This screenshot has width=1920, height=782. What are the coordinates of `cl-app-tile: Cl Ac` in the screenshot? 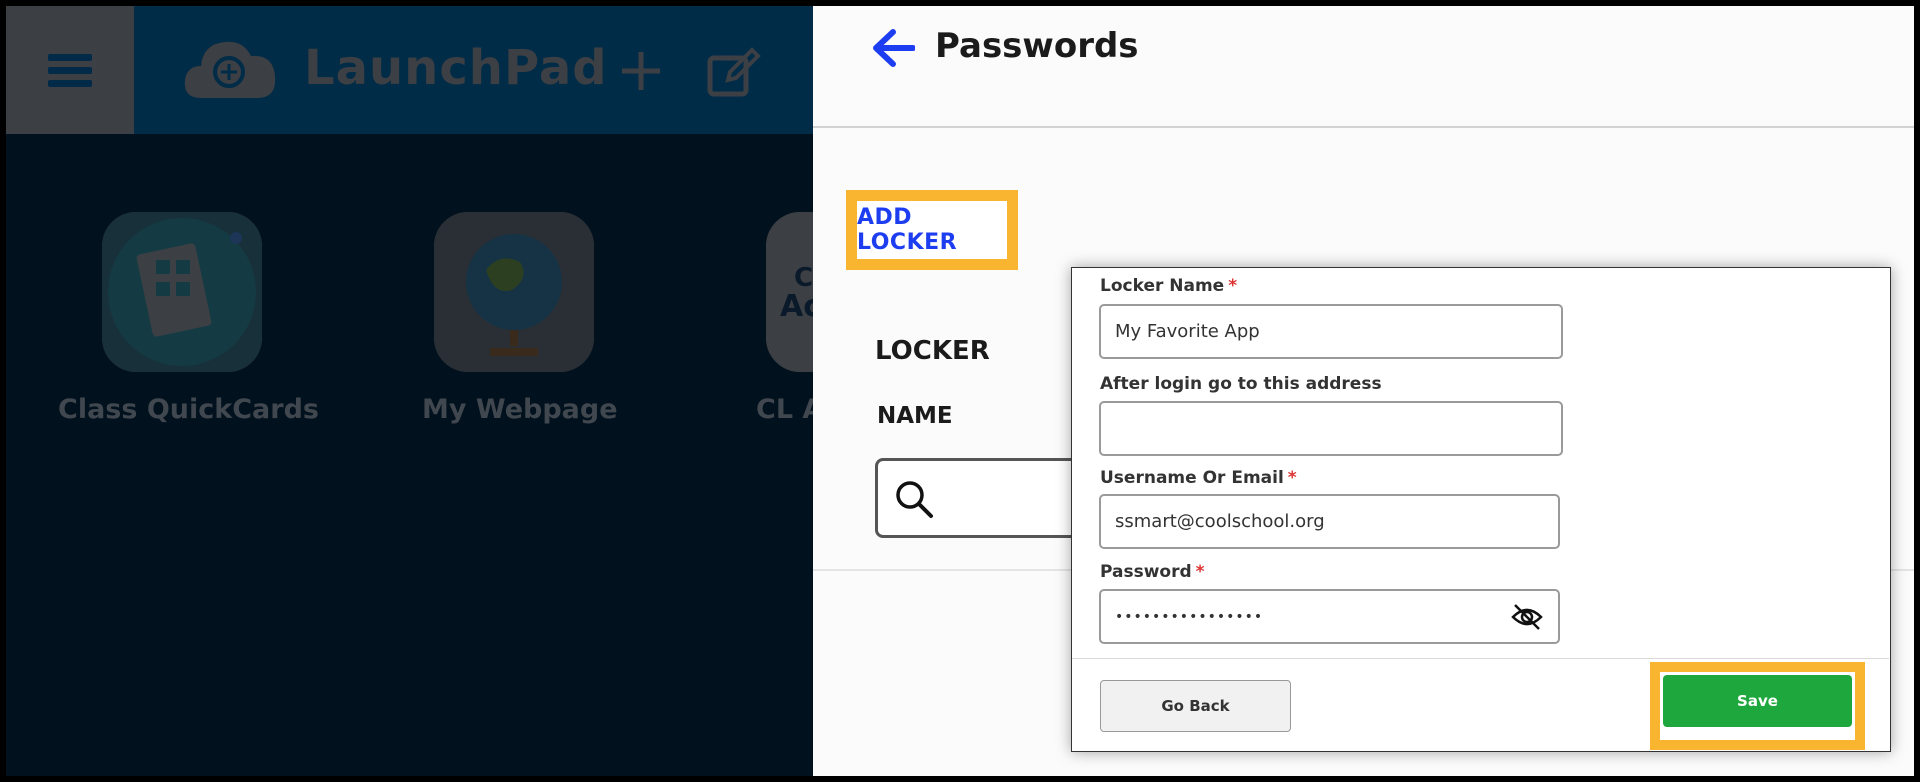 It's located at (789, 292).